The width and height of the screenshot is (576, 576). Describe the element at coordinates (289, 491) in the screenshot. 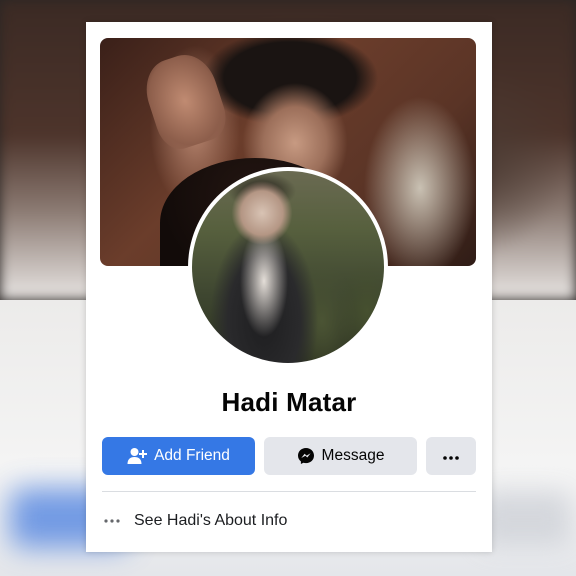

I see `divider` at that location.